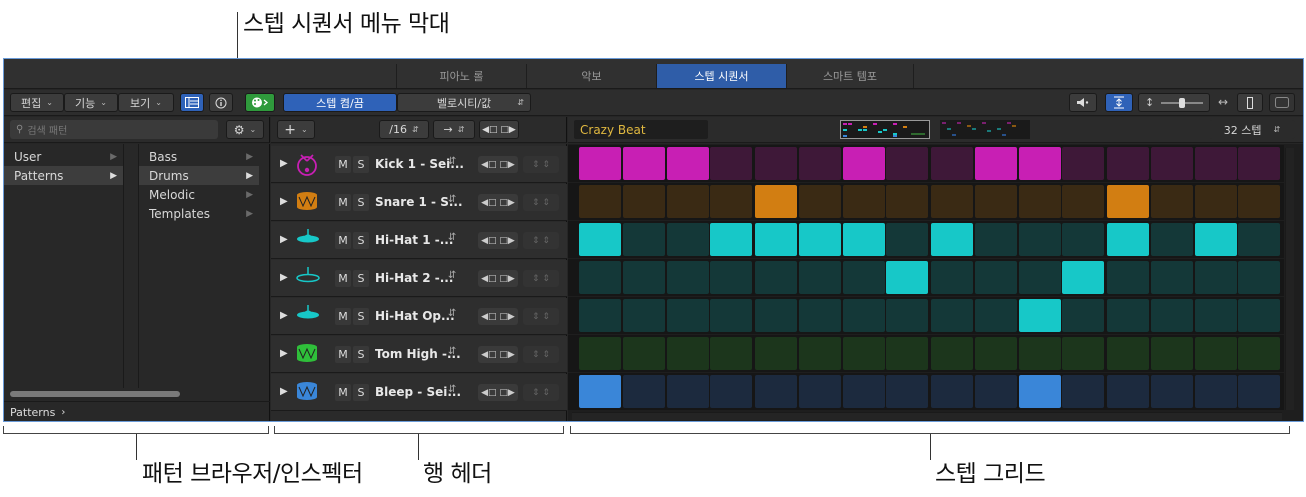  What do you see at coordinates (641, 129) in the screenshot?
I see `pattern-name-field: Crazy Beat` at bounding box center [641, 129].